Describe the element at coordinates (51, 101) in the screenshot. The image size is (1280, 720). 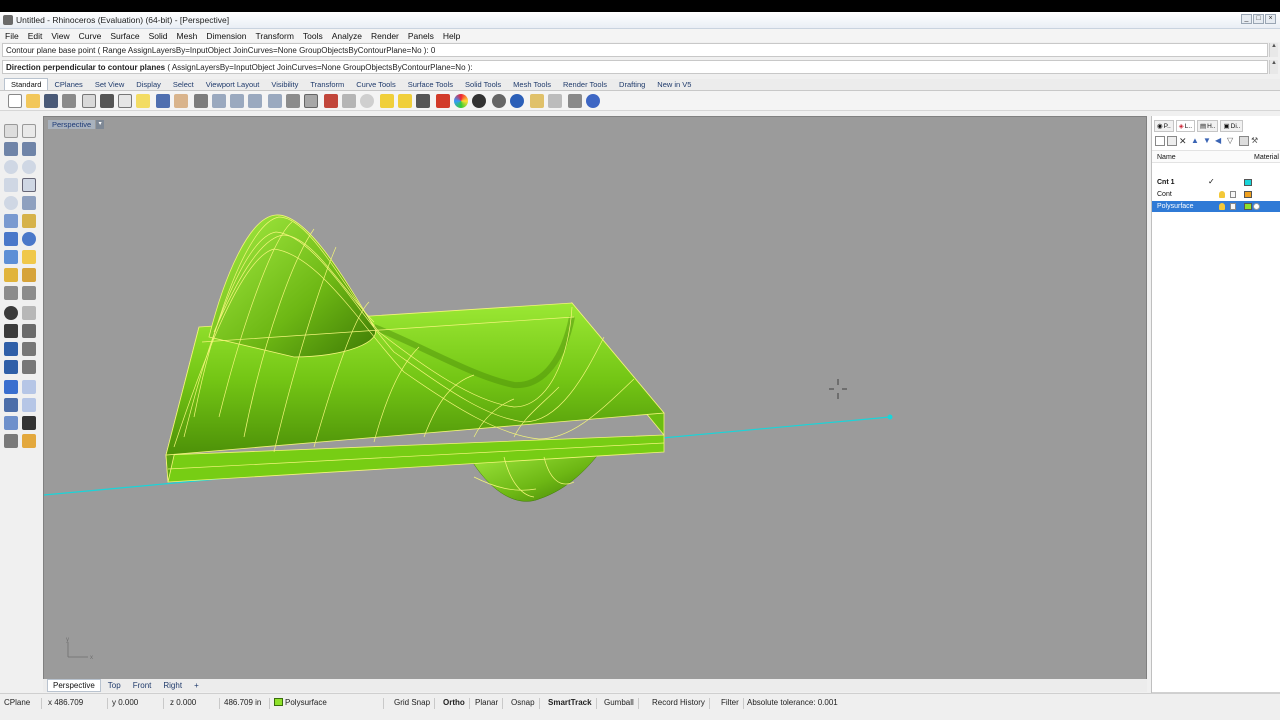
I see `save-icon` at that location.